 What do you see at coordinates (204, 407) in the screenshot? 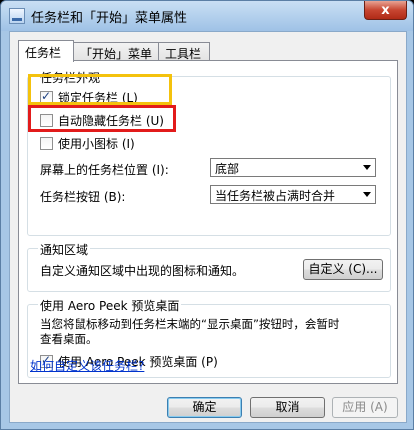
I see `ok-button: 确定` at bounding box center [204, 407].